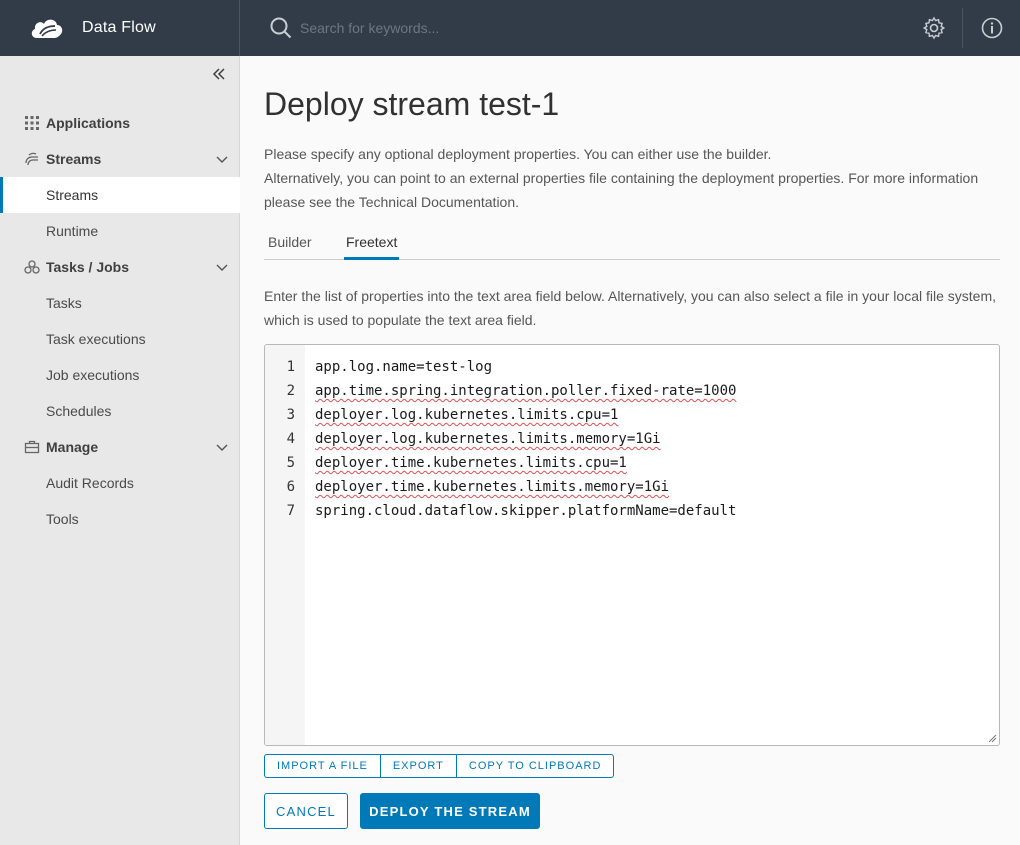 The height and width of the screenshot is (845, 1020). I want to click on sidebar-item-runtime: Runtime, so click(120, 231).